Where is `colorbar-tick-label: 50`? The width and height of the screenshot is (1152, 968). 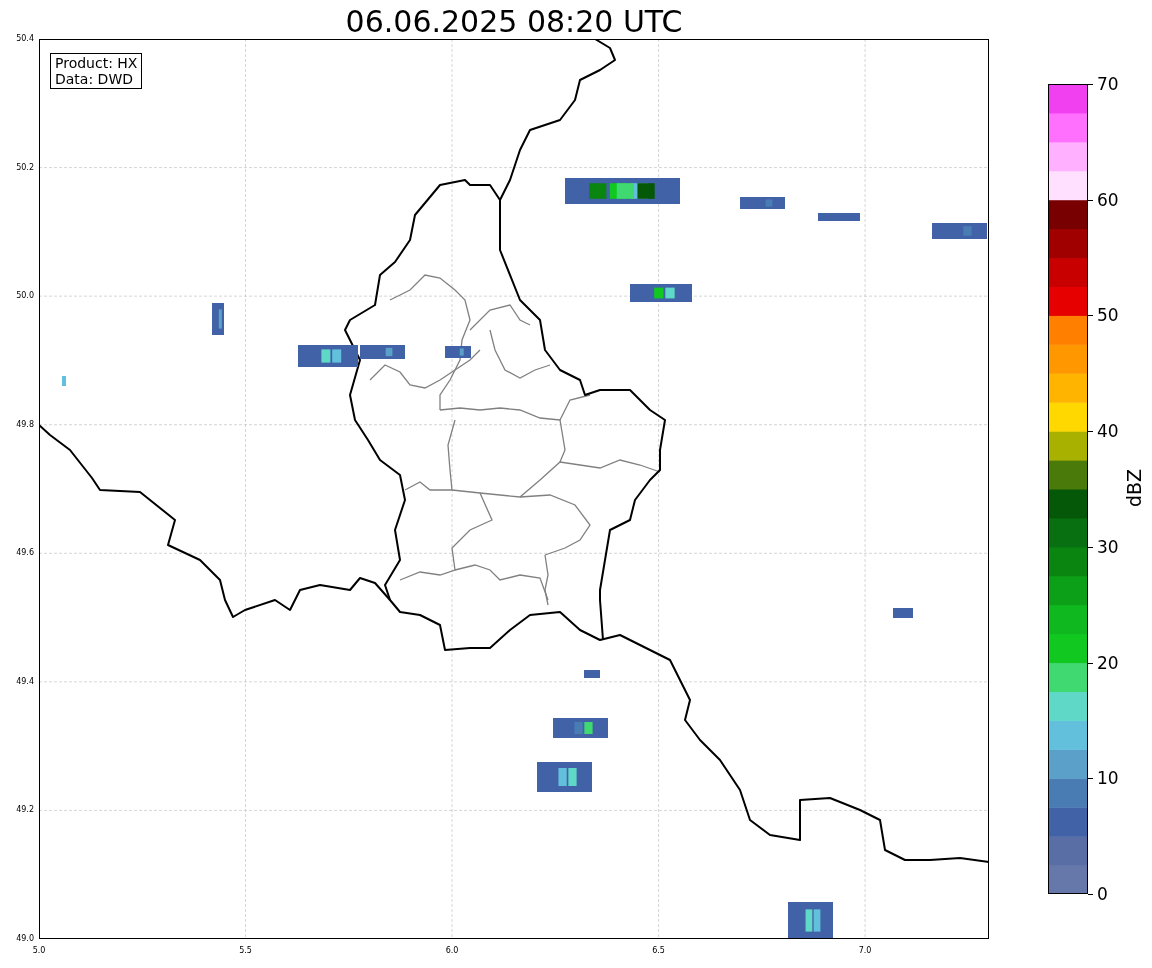
colorbar-tick-label: 50 is located at coordinates (1108, 315).